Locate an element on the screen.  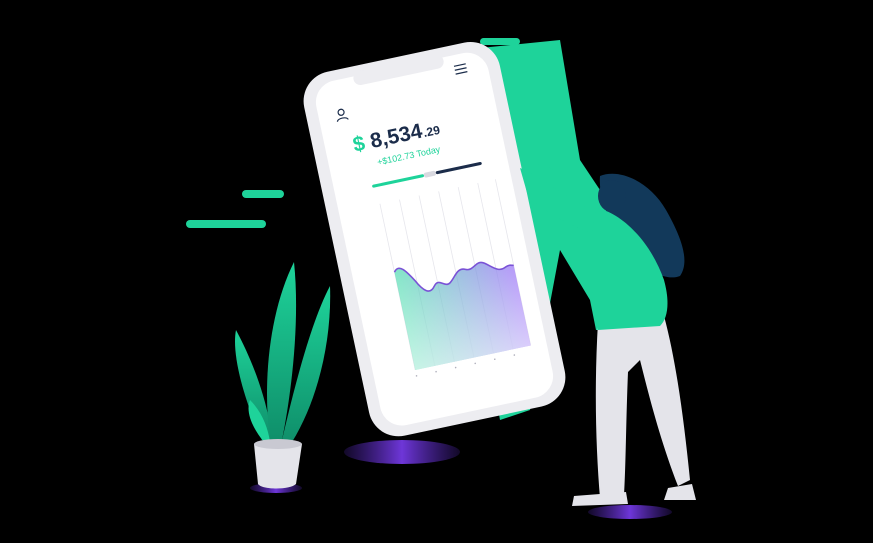
foreground-illustration is located at coordinates (594, 249).